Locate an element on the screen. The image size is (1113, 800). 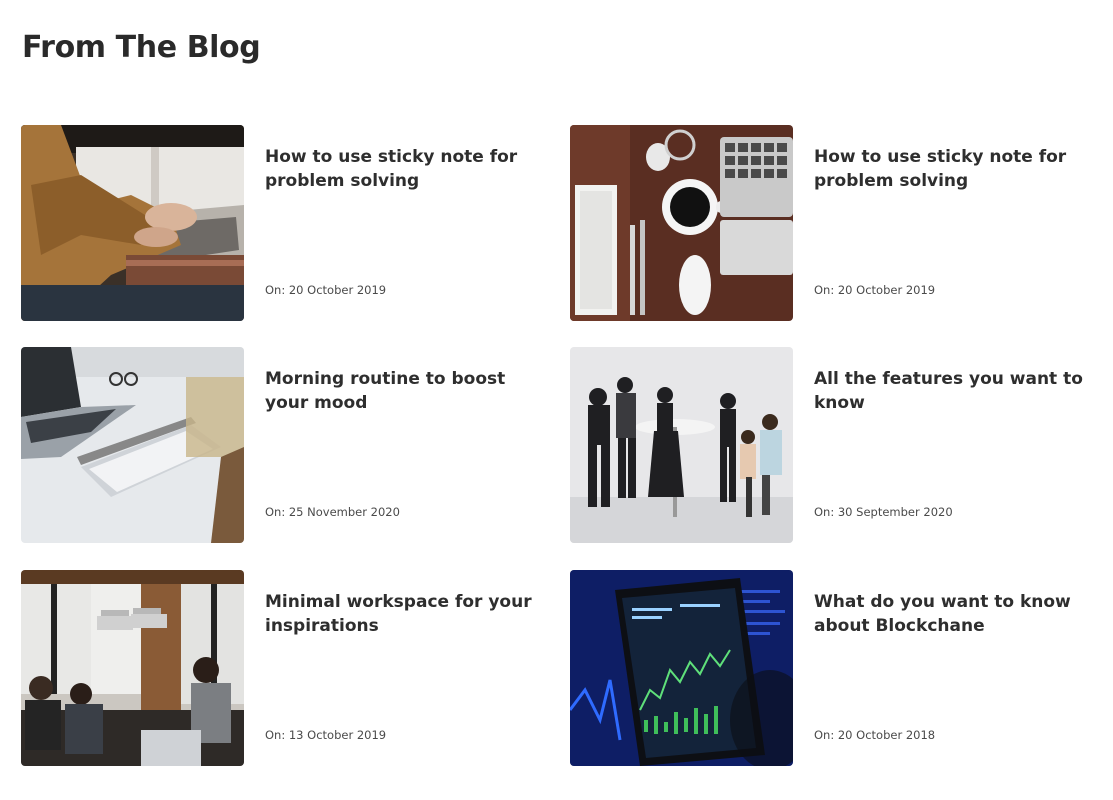
post-date: On: 25 November 2020 is located at coordinates (332, 512).